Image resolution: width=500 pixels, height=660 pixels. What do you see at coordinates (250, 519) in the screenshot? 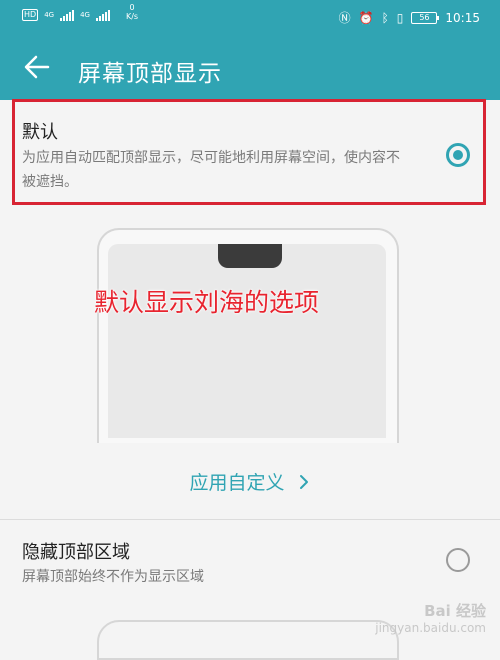
I see `divider` at bounding box center [250, 519].